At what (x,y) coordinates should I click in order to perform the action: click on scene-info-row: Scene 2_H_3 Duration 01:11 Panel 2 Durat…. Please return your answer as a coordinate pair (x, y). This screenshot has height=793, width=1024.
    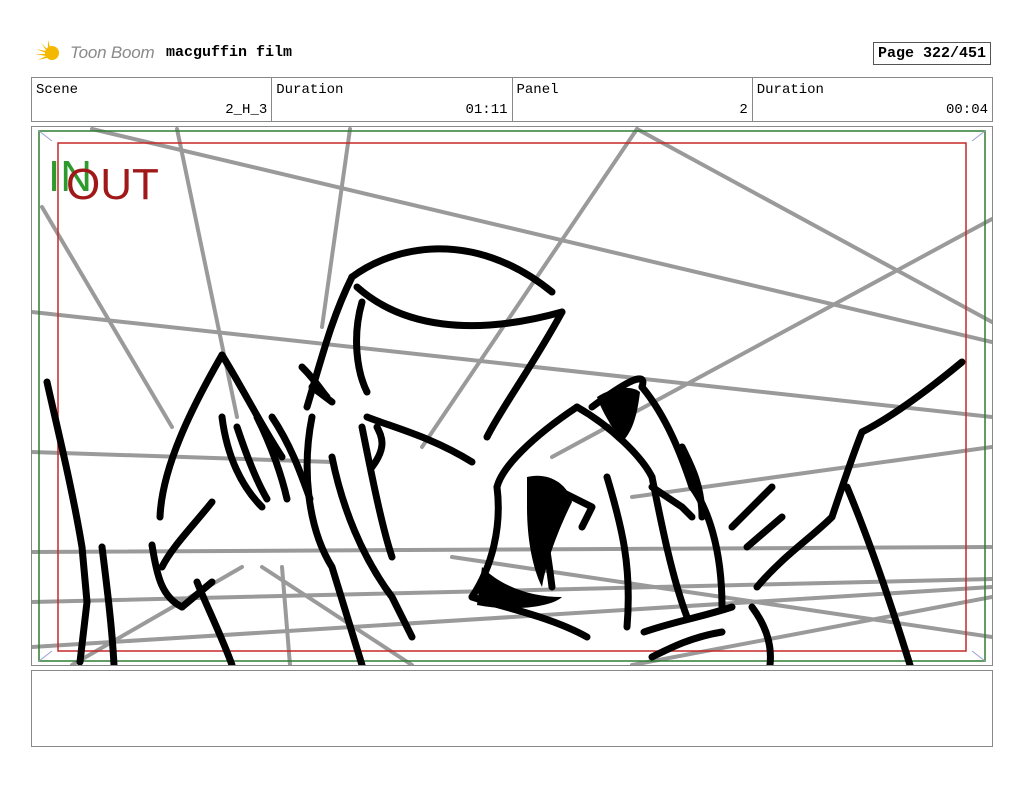
    Looking at the image, I should click on (512, 99).